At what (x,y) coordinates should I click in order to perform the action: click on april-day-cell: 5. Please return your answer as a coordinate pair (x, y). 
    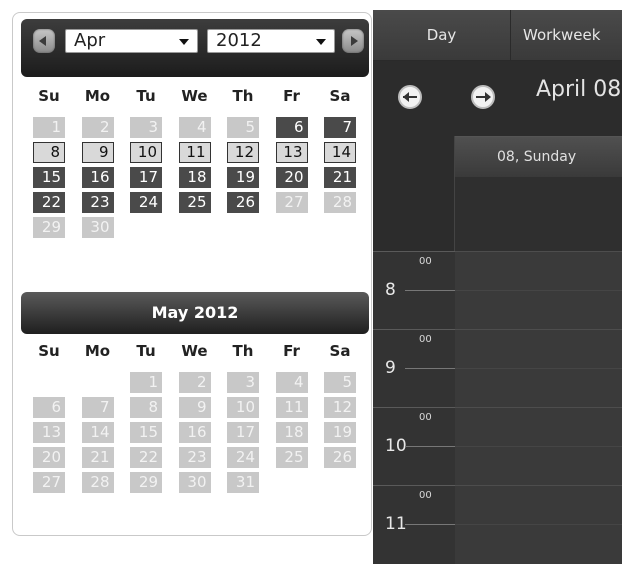
    Looking at the image, I should click on (243, 127).